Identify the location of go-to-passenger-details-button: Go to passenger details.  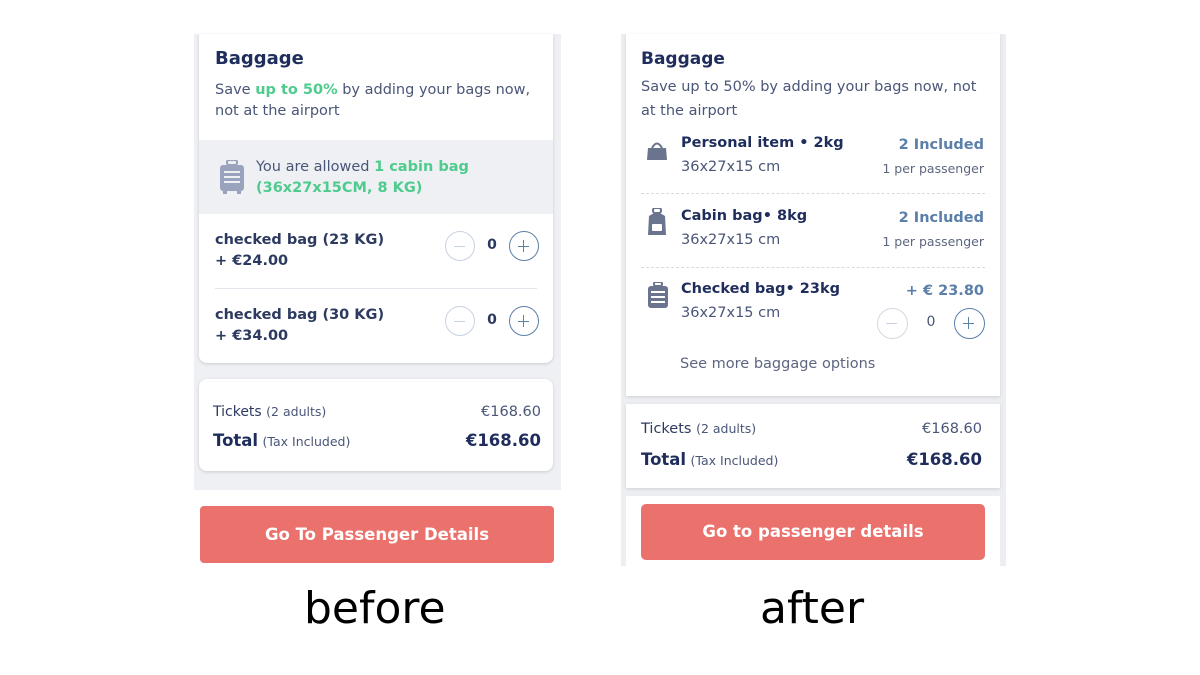
(813, 532).